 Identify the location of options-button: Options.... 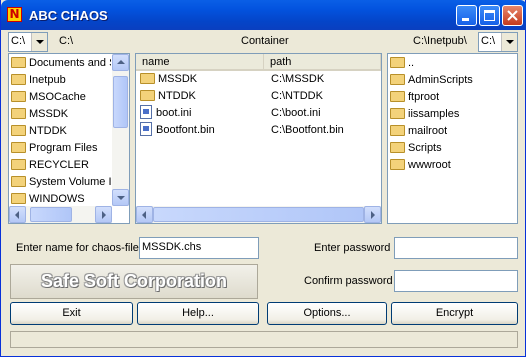
(327, 313).